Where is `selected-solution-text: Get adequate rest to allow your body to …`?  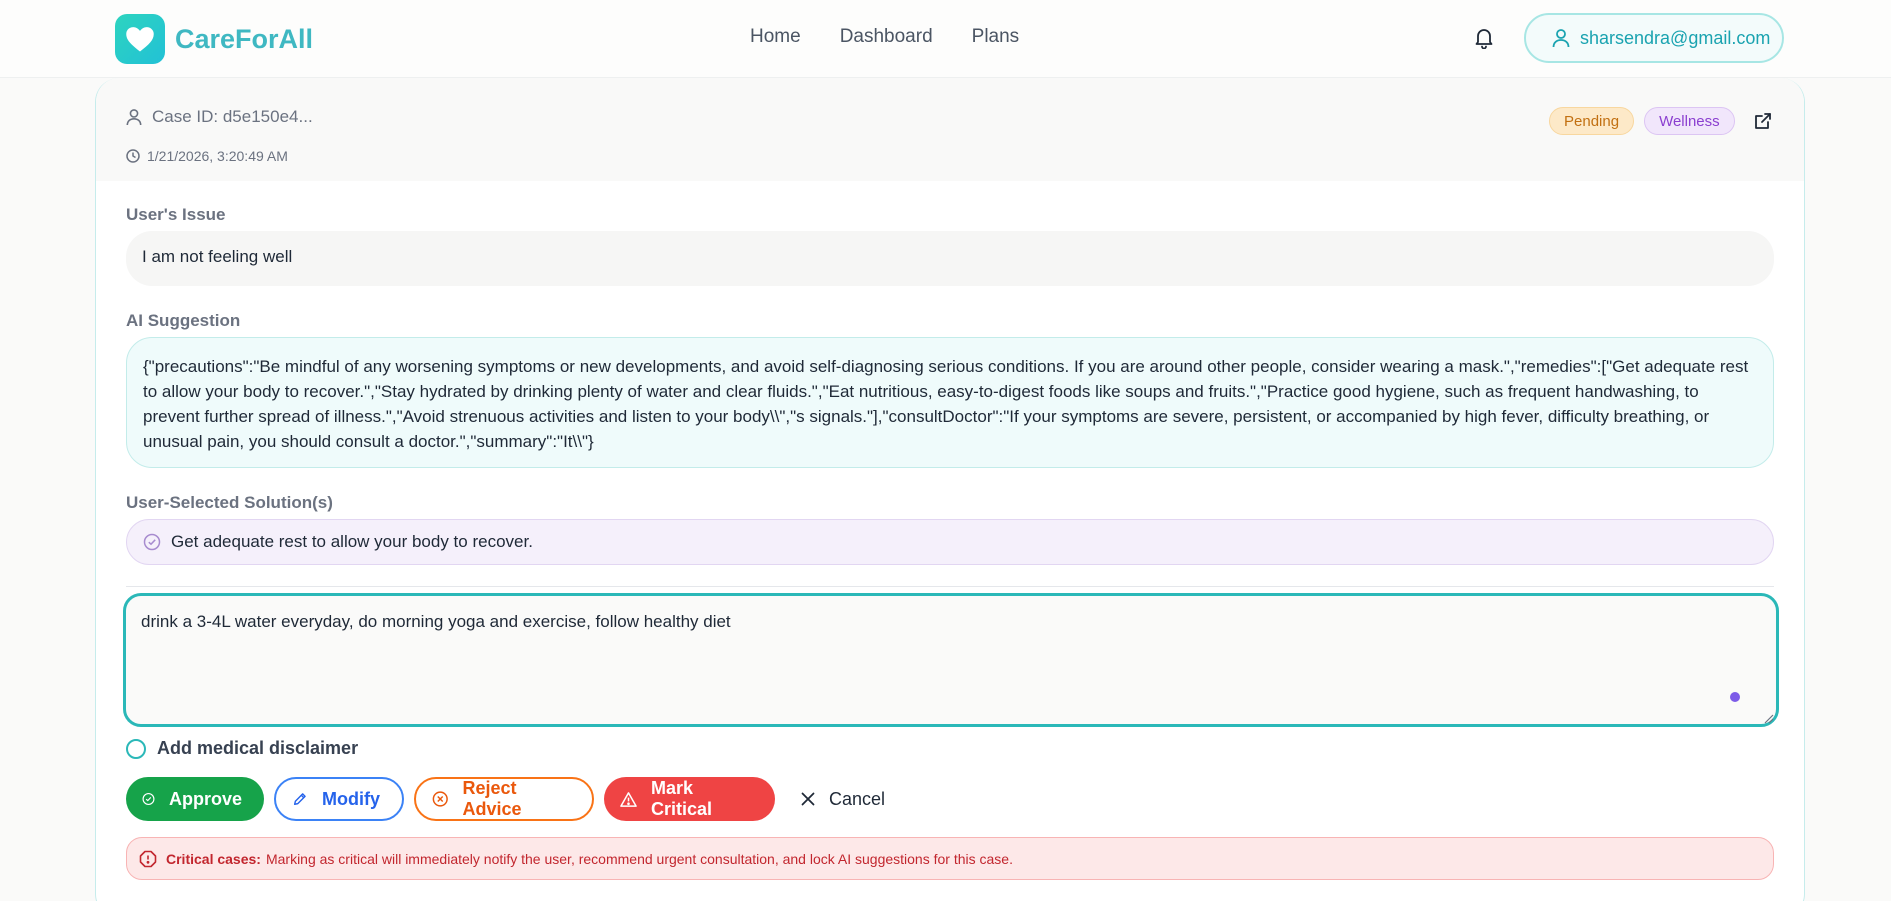
selected-solution-text: Get adequate rest to allow your body to … is located at coordinates (352, 541).